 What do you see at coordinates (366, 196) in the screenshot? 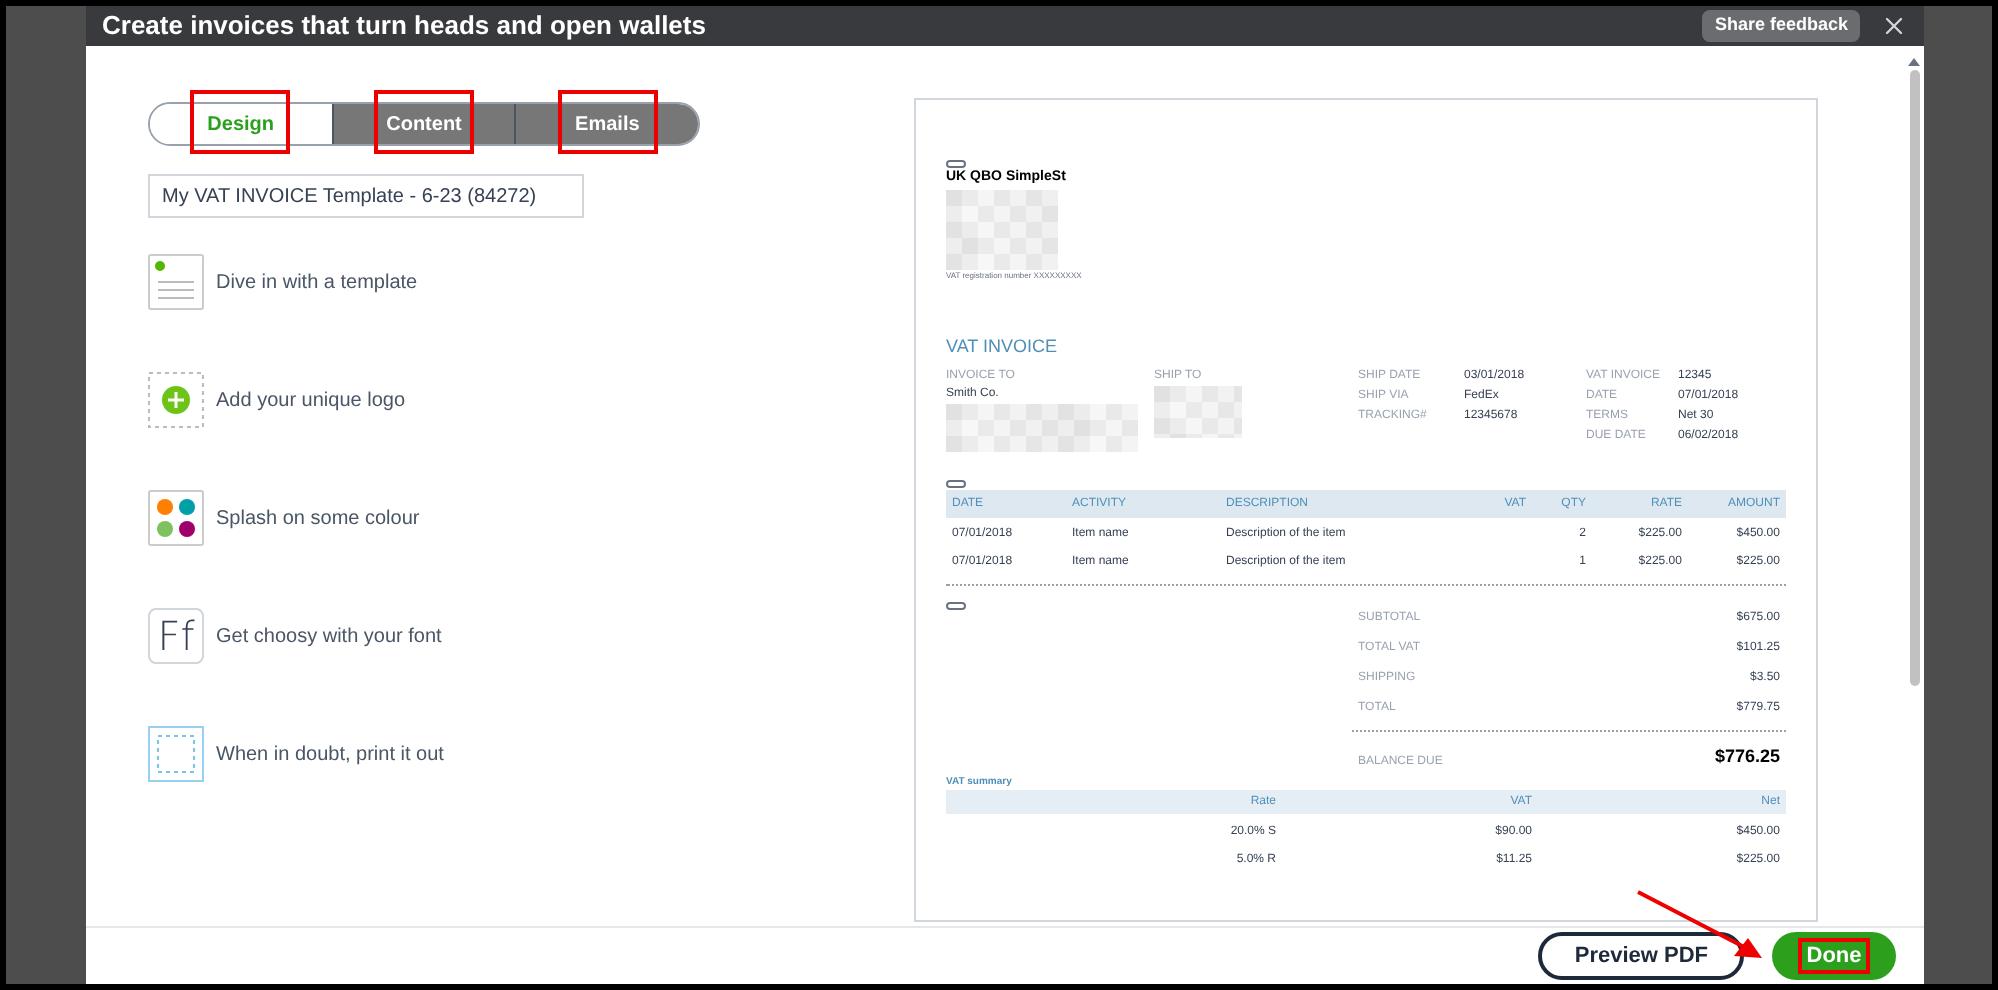
I see `template-name-field: My VAT INVOICE Template - 6-23 (84272)` at bounding box center [366, 196].